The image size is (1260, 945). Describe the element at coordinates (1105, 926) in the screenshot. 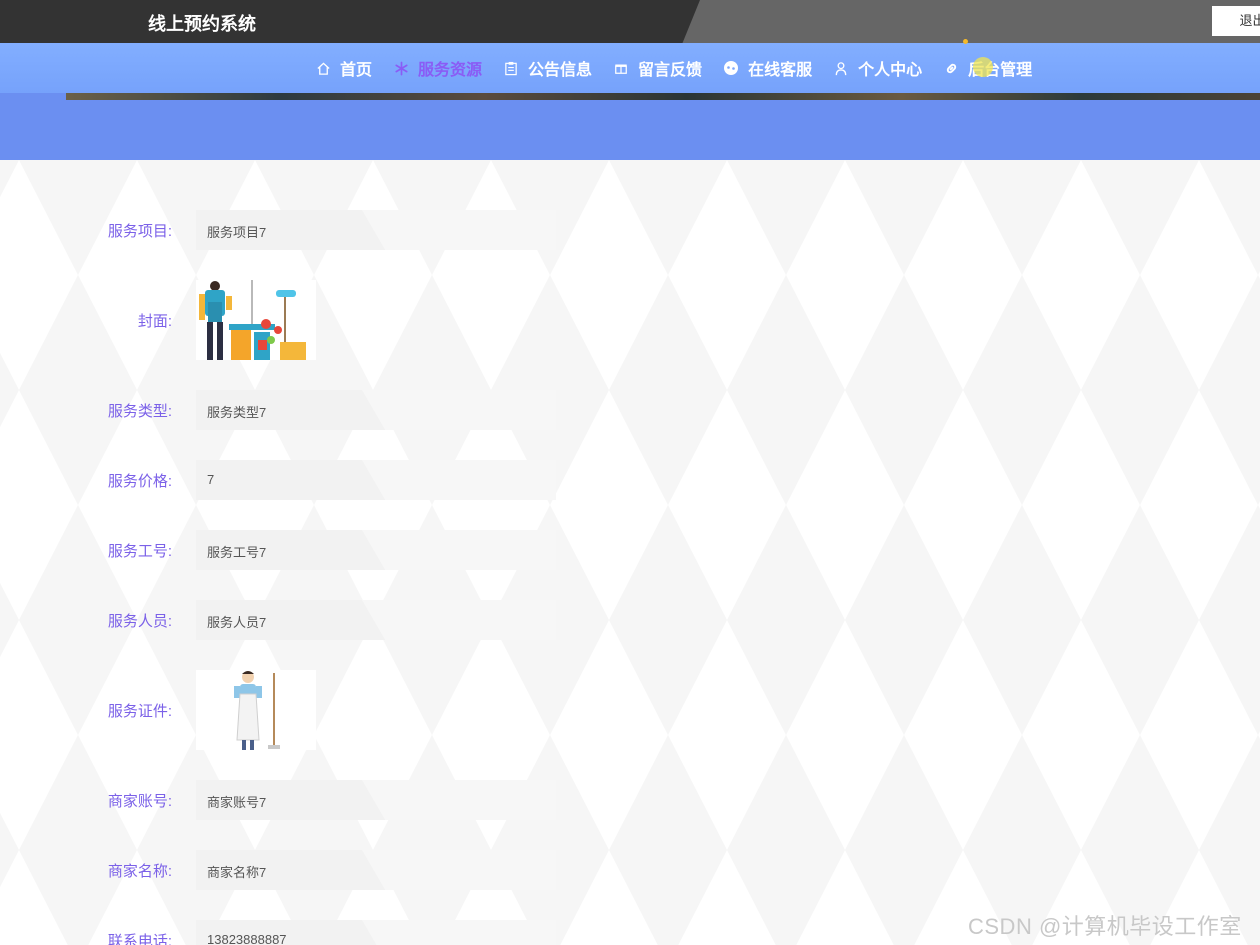

I see `watermark-text: CSDN @计算机毕设工作室` at that location.